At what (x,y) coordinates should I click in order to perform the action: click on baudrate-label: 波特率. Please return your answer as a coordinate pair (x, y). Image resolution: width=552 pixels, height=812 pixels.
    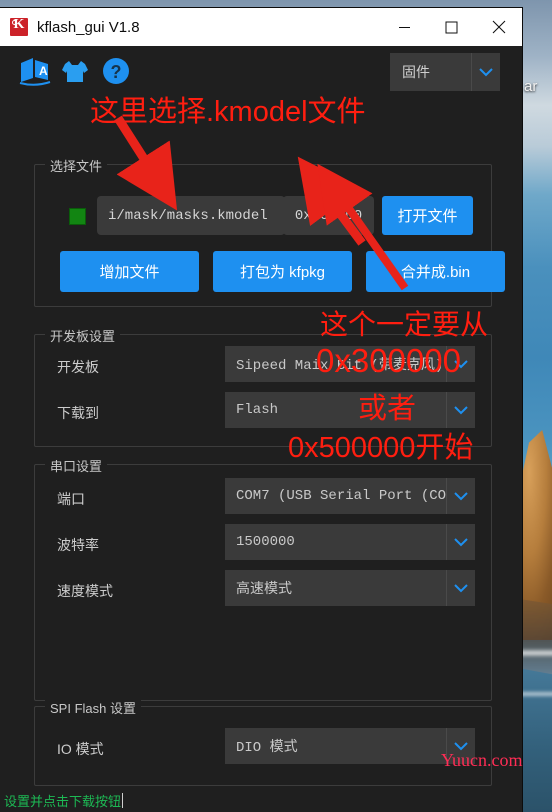
    Looking at the image, I should click on (78, 545).